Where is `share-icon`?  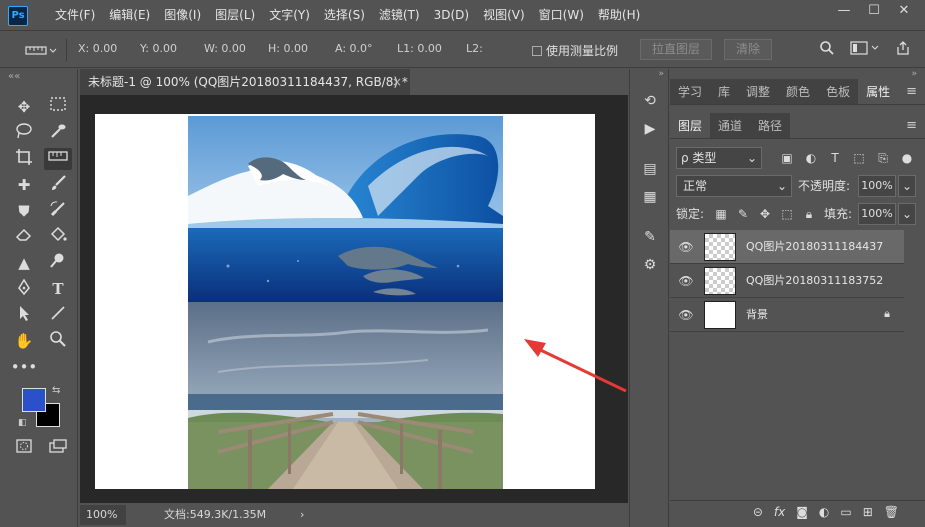 share-icon is located at coordinates (903, 50).